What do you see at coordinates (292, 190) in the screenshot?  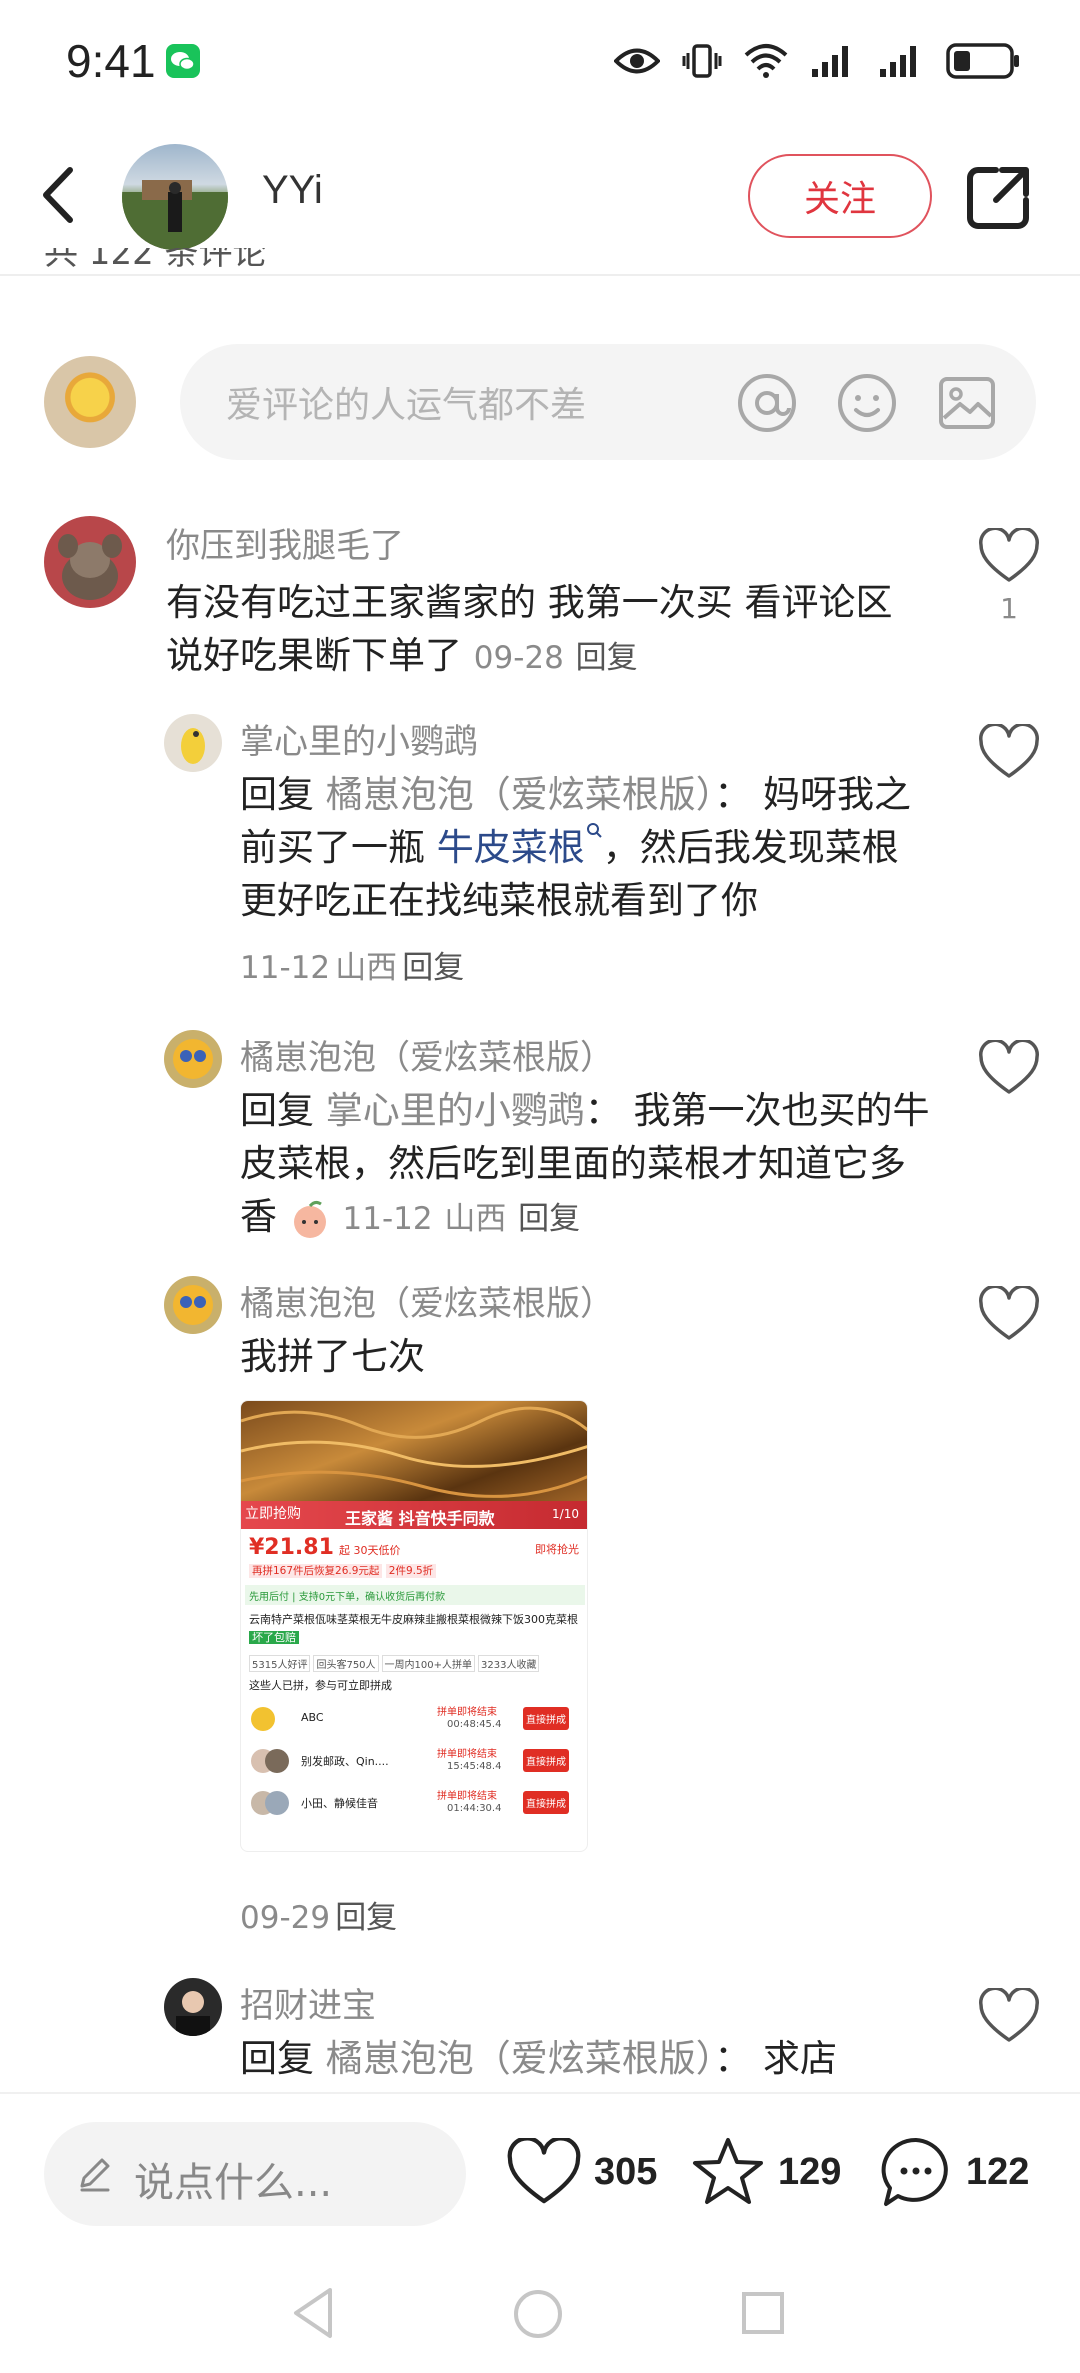 I see `author-username: YYi` at bounding box center [292, 190].